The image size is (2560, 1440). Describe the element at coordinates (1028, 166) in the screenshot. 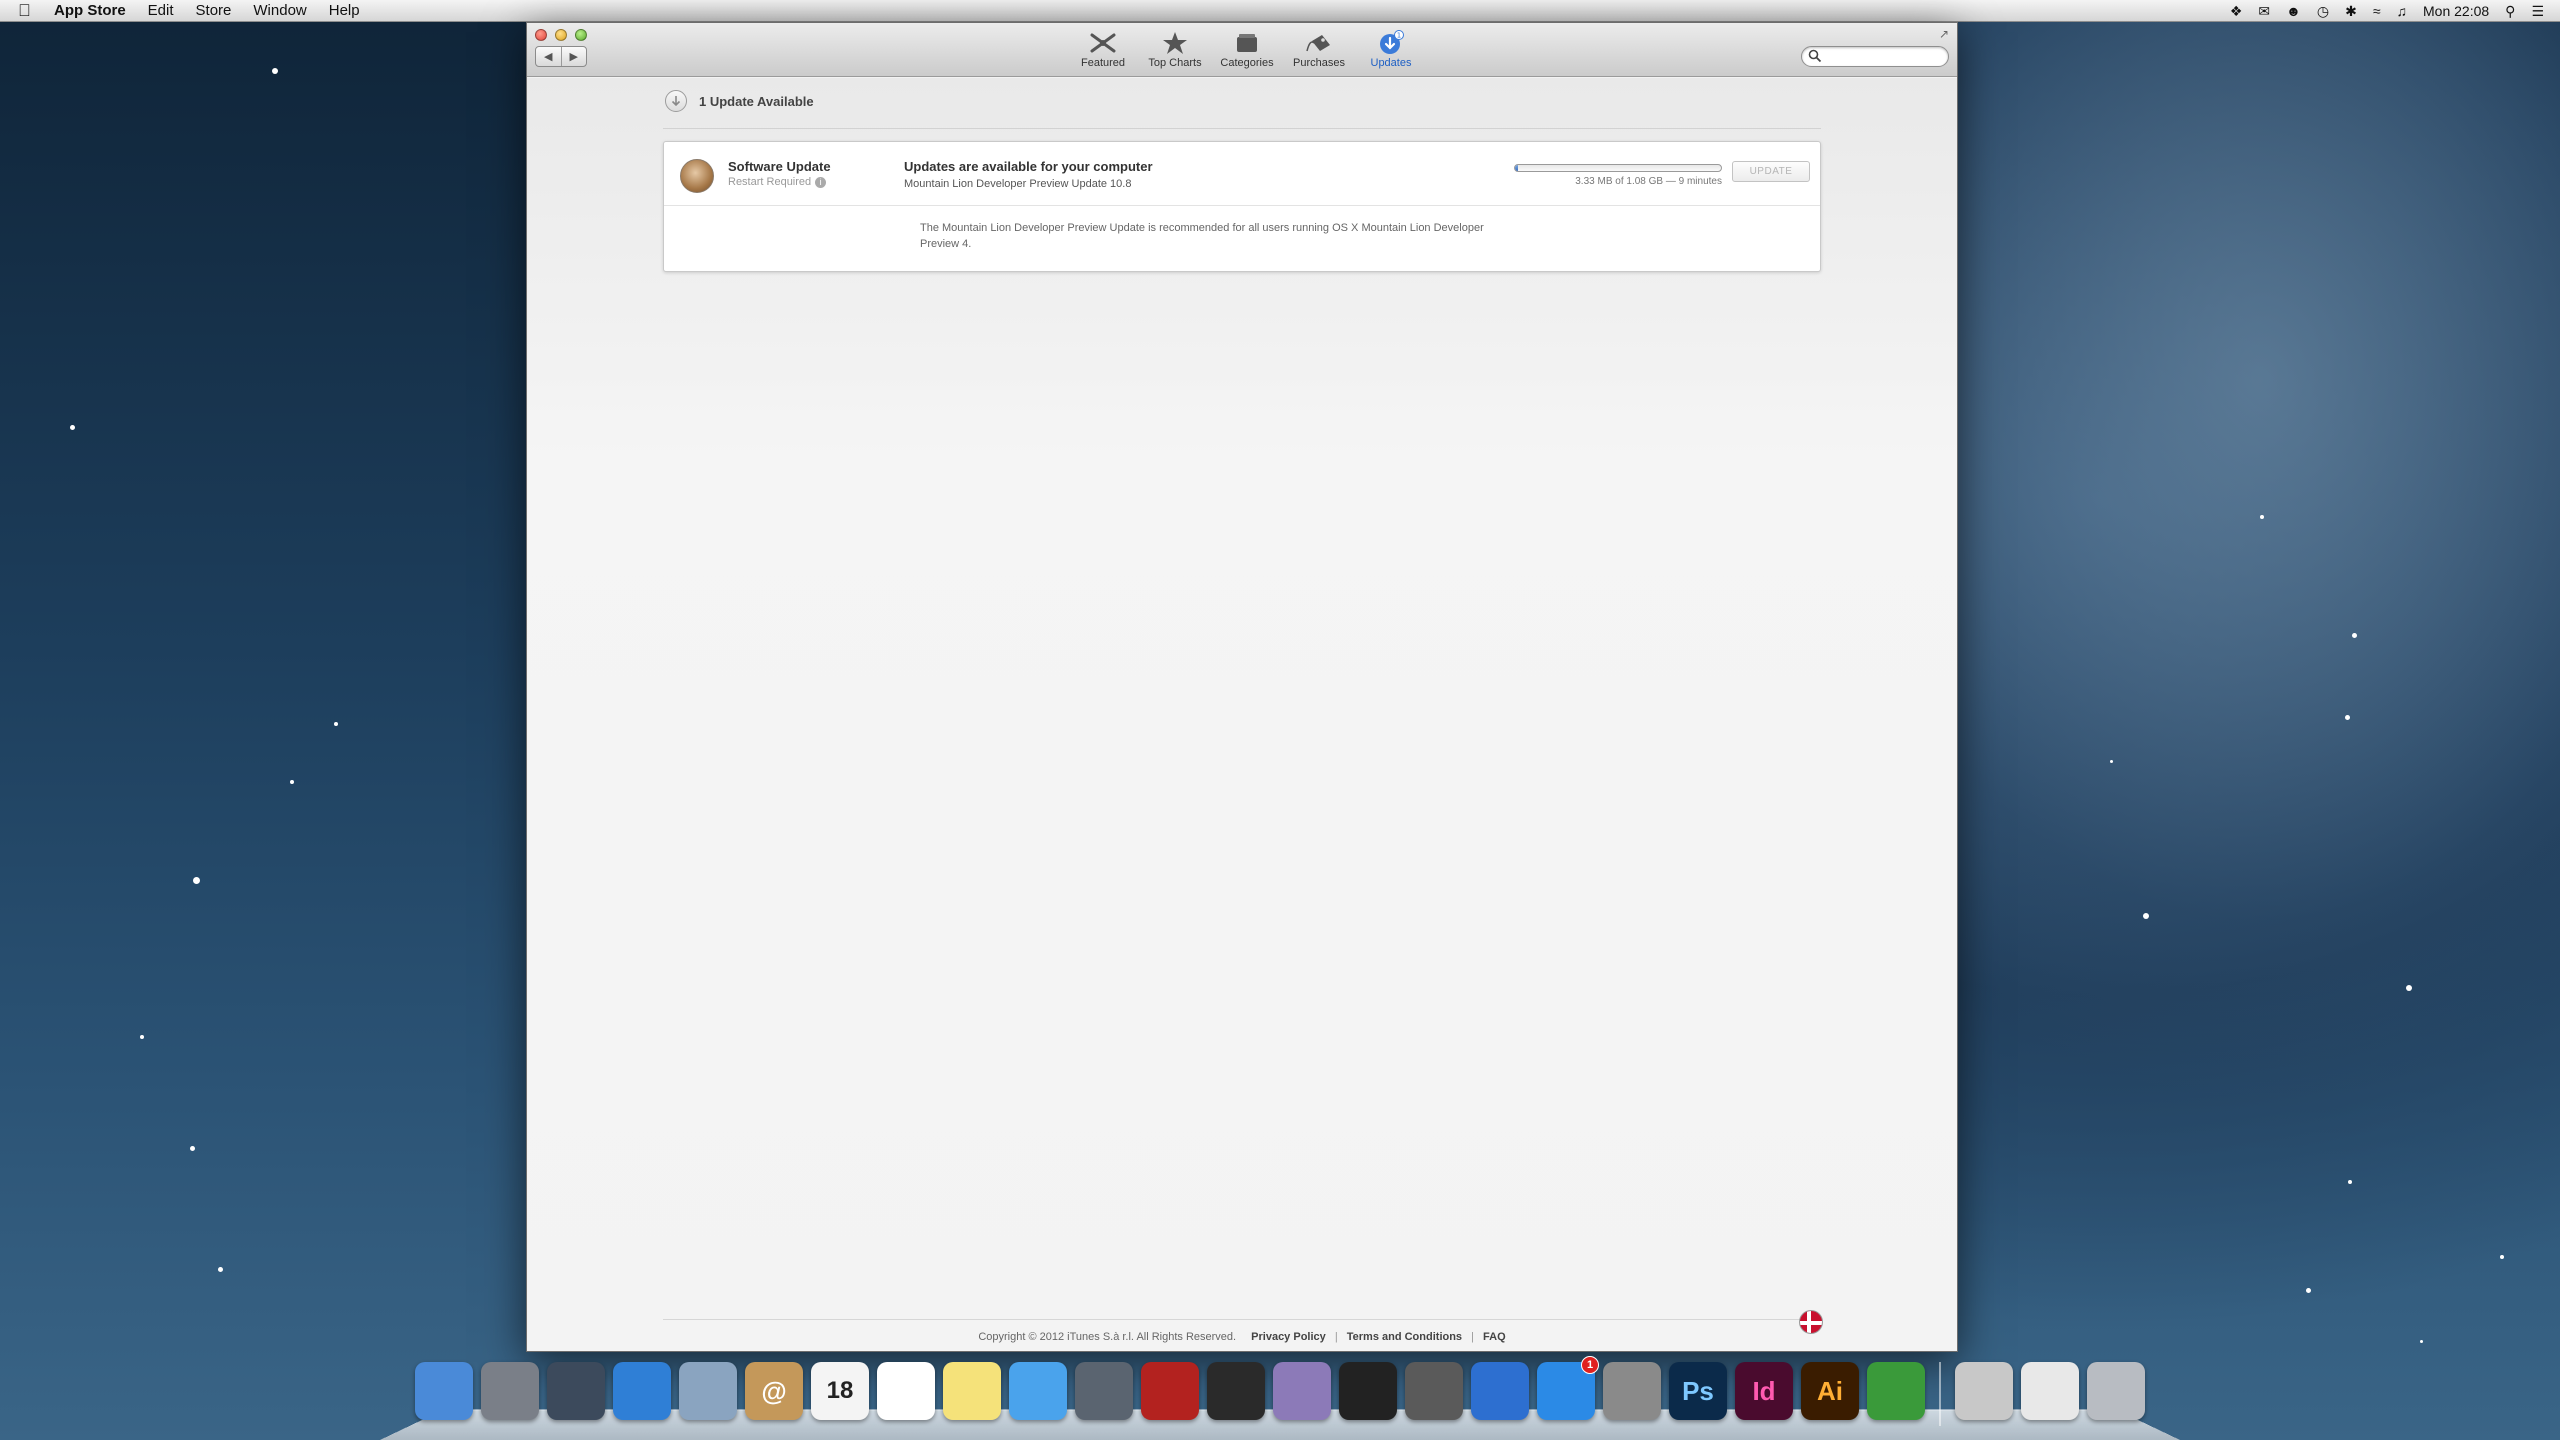

I see `update-title: Updates are available for your computer` at that location.